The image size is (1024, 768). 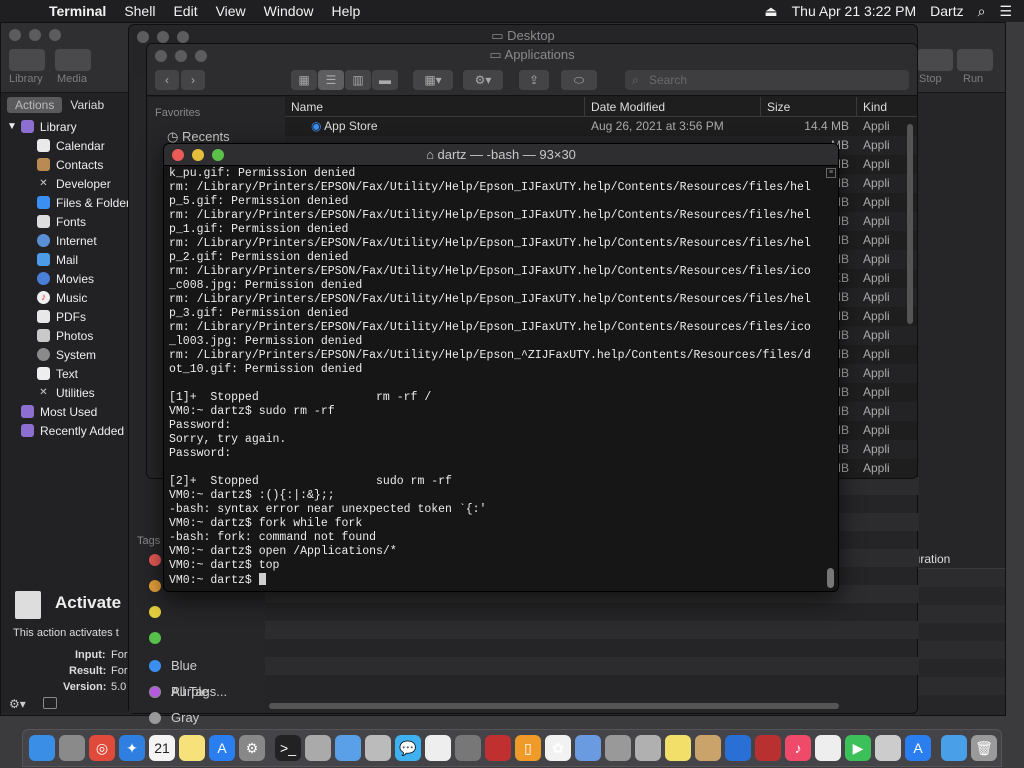 I want to click on menu-user: Dartz, so click(x=946, y=11).